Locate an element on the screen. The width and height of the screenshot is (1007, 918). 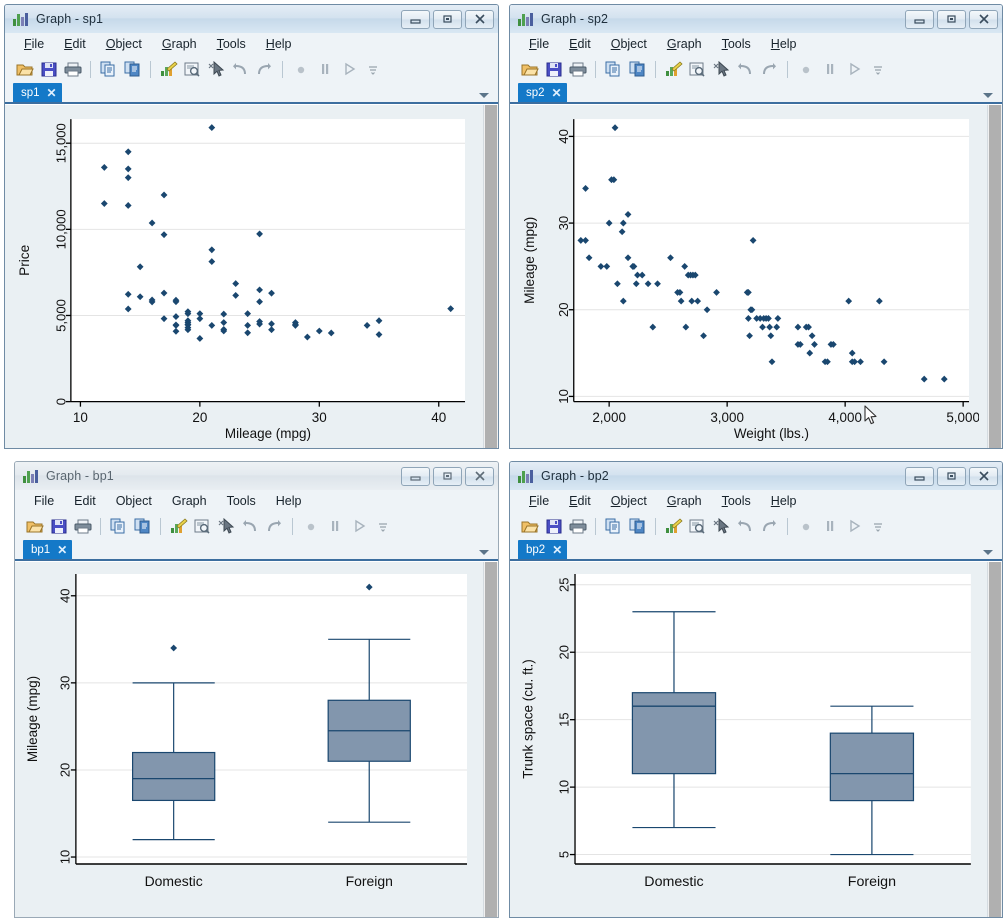
graph-tab-bp2: bp2 ✕ is located at coordinates (543, 549).